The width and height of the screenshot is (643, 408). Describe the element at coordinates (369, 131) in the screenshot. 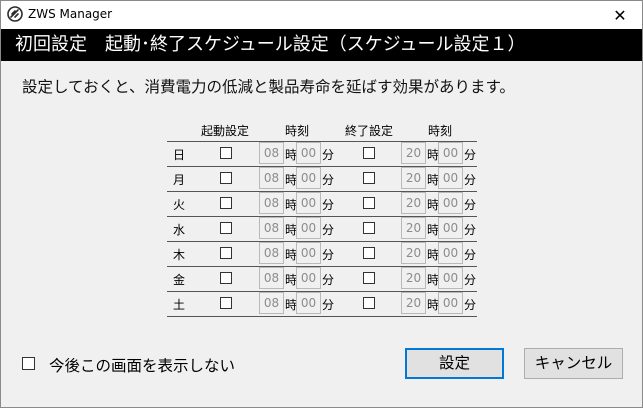

I see `end-setting-header: 終了設定` at that location.